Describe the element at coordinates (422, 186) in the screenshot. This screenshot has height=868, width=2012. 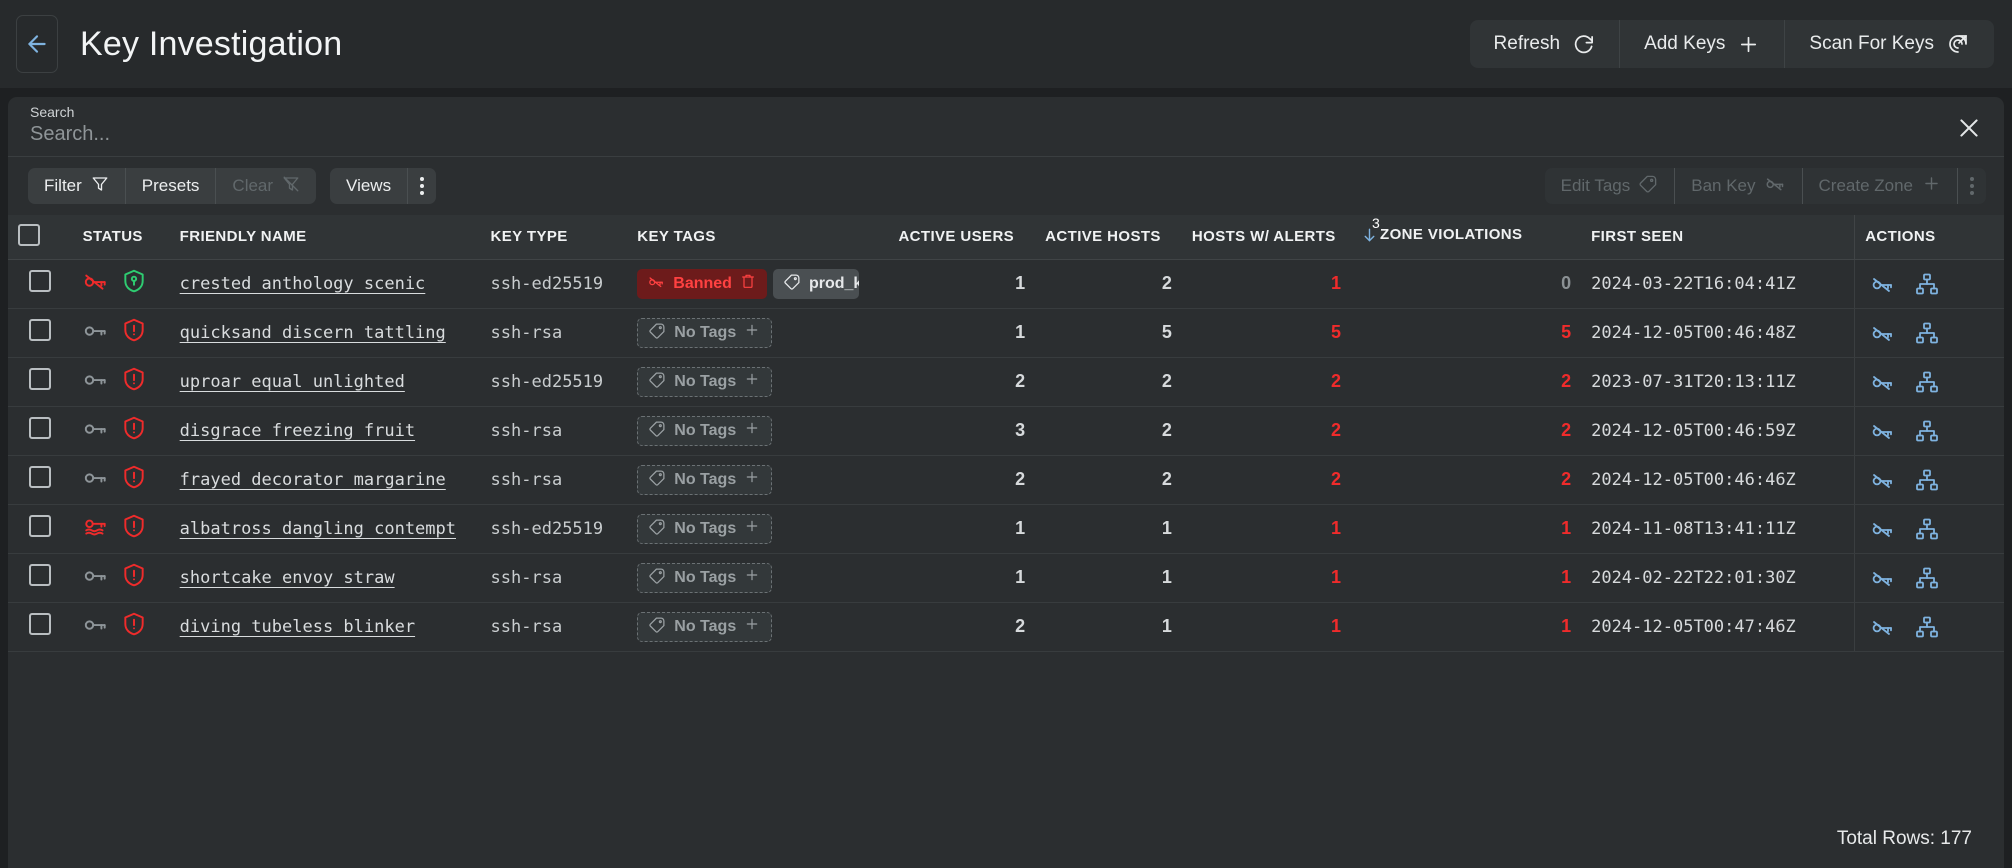
I see `views-overflow-button` at that location.